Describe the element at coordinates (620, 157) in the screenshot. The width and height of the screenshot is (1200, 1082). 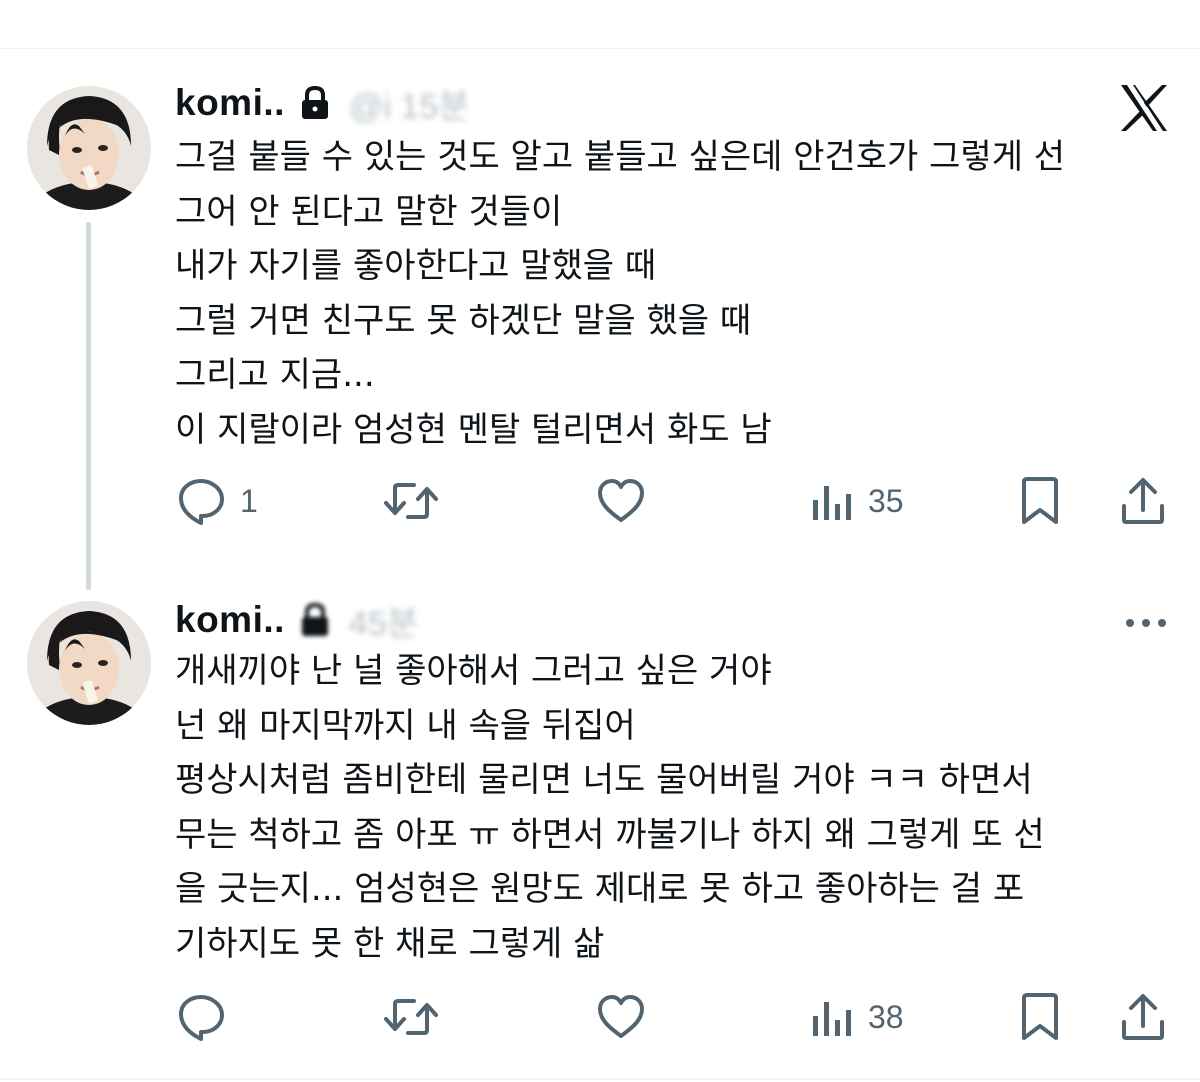
I see `tweet-text-line: 그걸 붙들 수 있는 것도 알고 붙들고 싶은데 안건호가 그렇게 선` at that location.